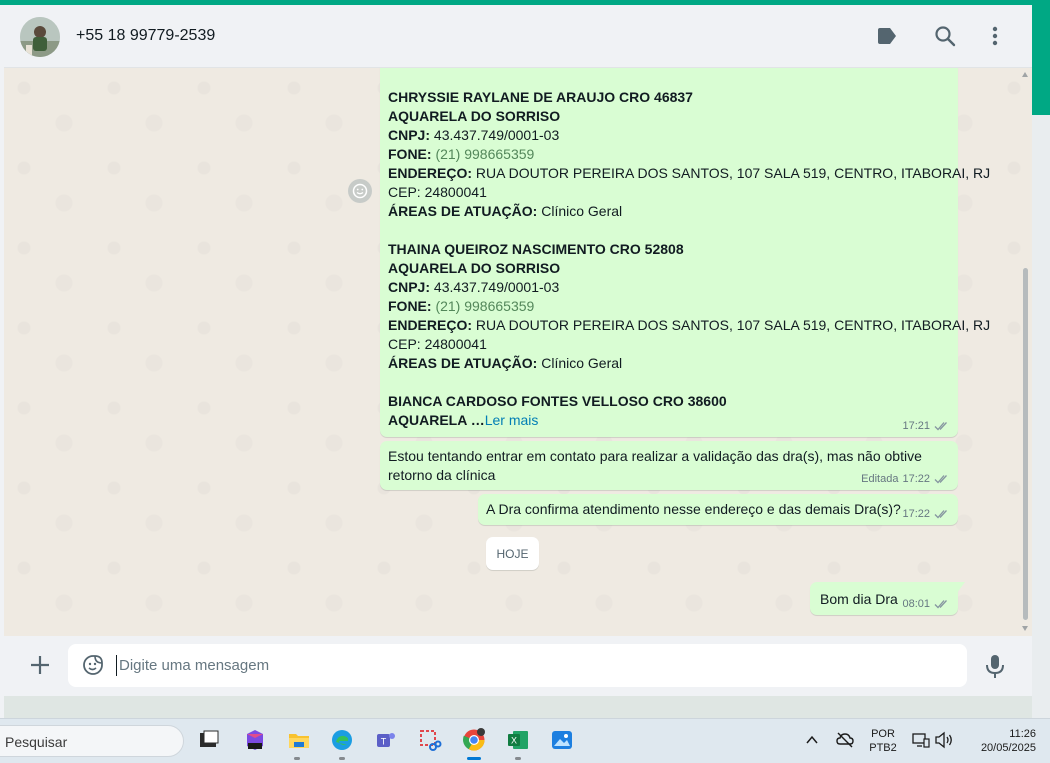  Describe the element at coordinates (961, 587) in the screenshot. I see `bubble-tail` at that location.